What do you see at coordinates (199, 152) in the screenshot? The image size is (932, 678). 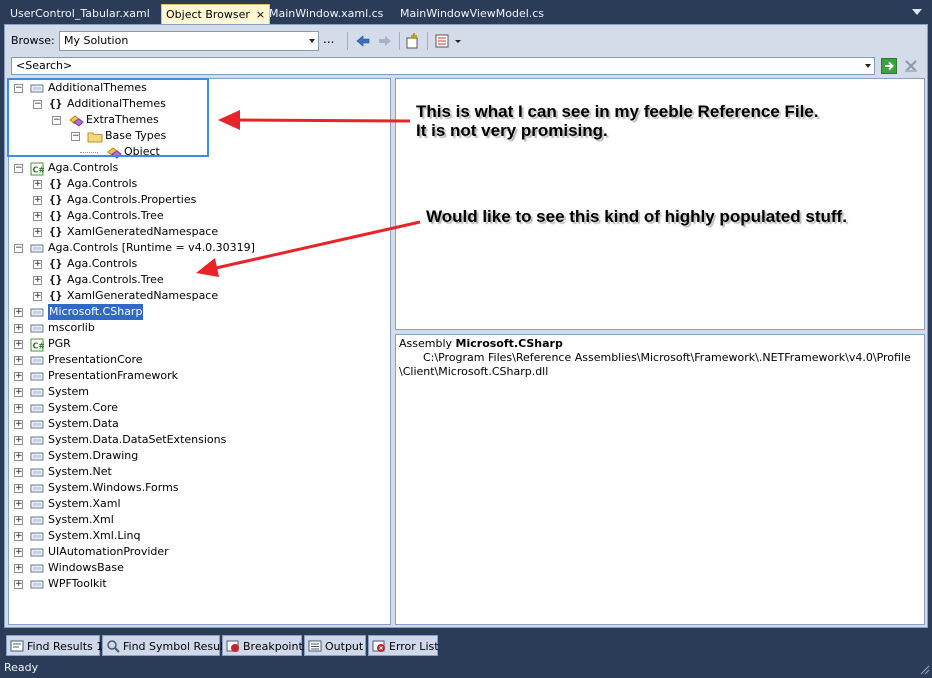 I see `tree-item: Object` at bounding box center [199, 152].